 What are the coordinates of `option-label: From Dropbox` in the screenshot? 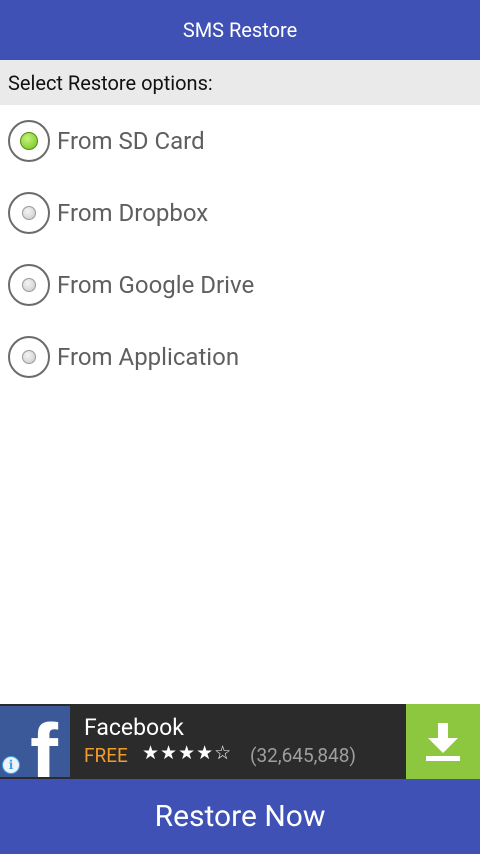 It's located at (133, 213).